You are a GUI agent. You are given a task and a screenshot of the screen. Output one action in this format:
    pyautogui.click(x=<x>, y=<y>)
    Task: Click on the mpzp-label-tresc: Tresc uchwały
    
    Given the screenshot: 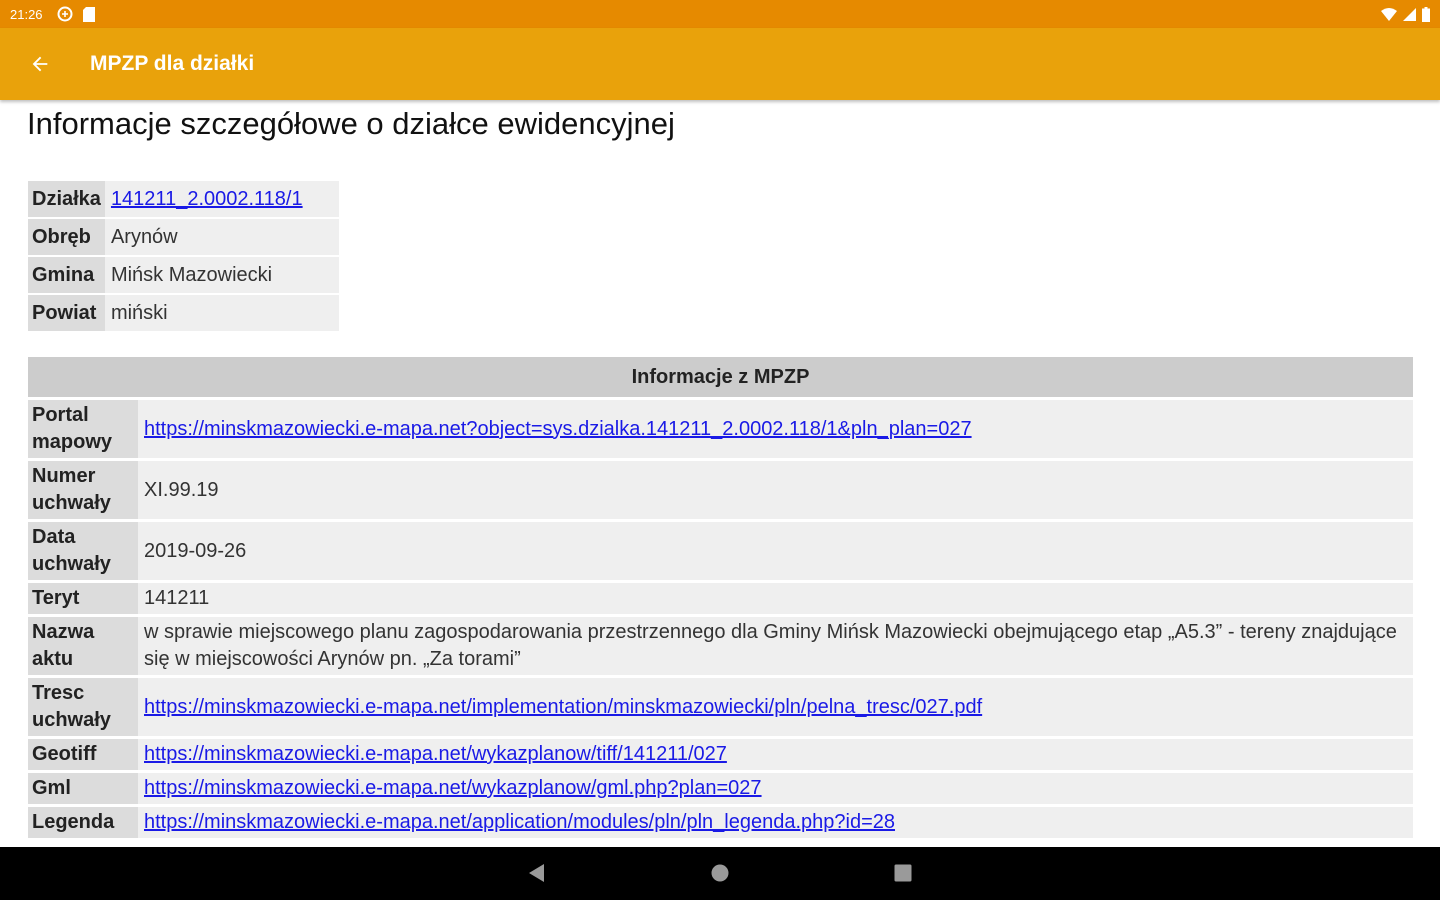 What is the action you would take?
    pyautogui.click(x=83, y=707)
    